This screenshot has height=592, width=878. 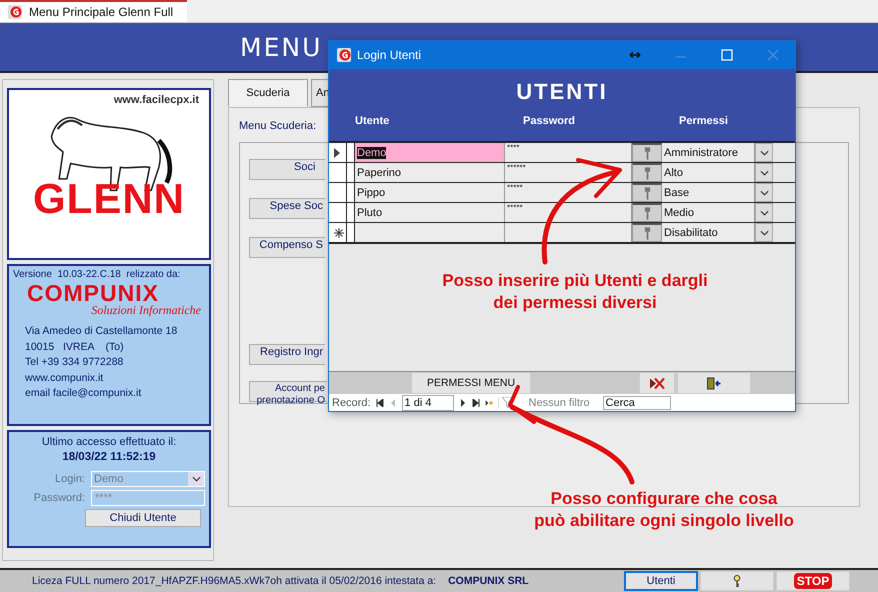 What do you see at coordinates (93, 293) in the screenshot?
I see `company-logo-text: COMPUNIX` at bounding box center [93, 293].